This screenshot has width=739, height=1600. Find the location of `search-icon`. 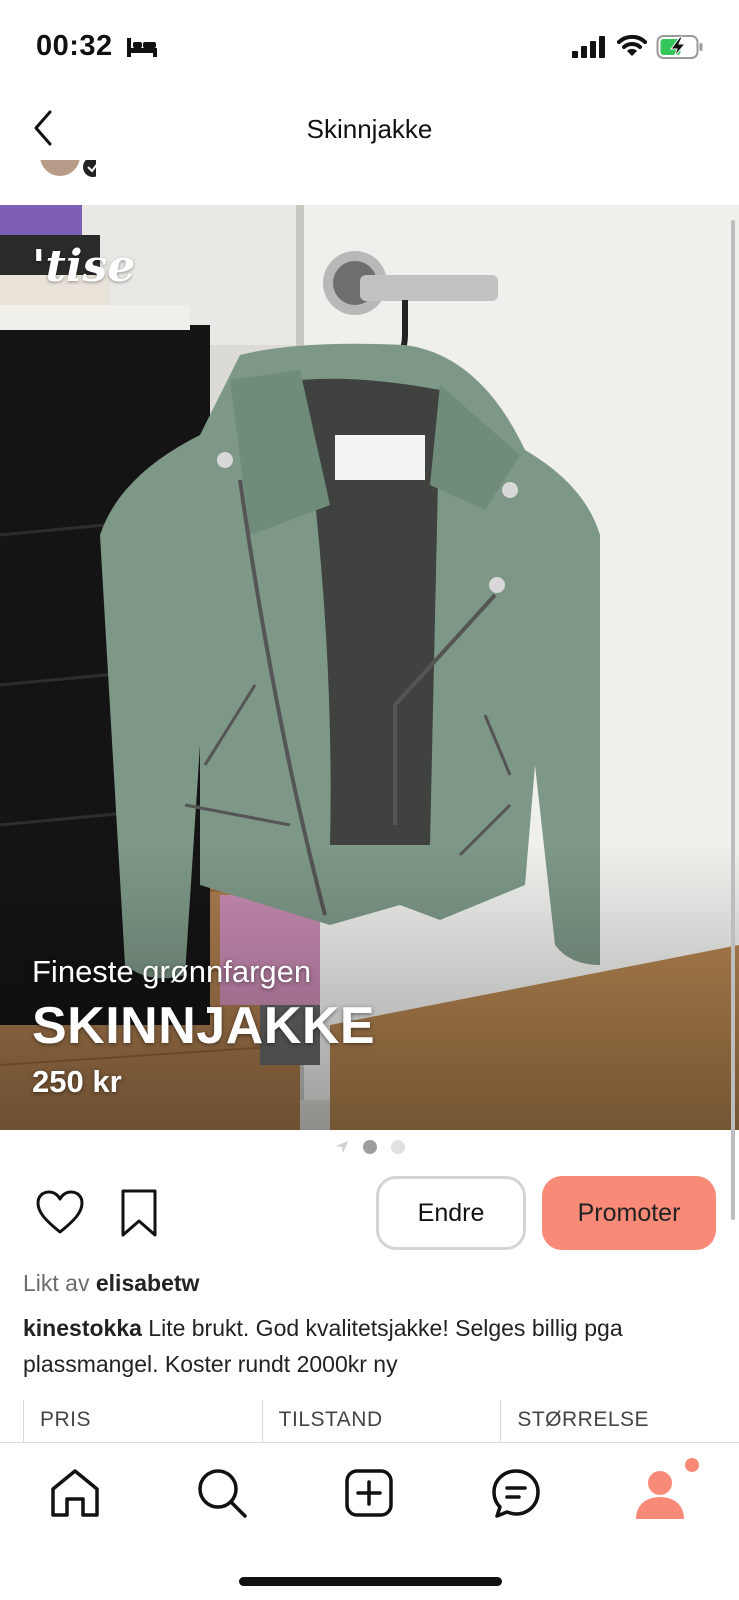

search-icon is located at coordinates (222, 1493).